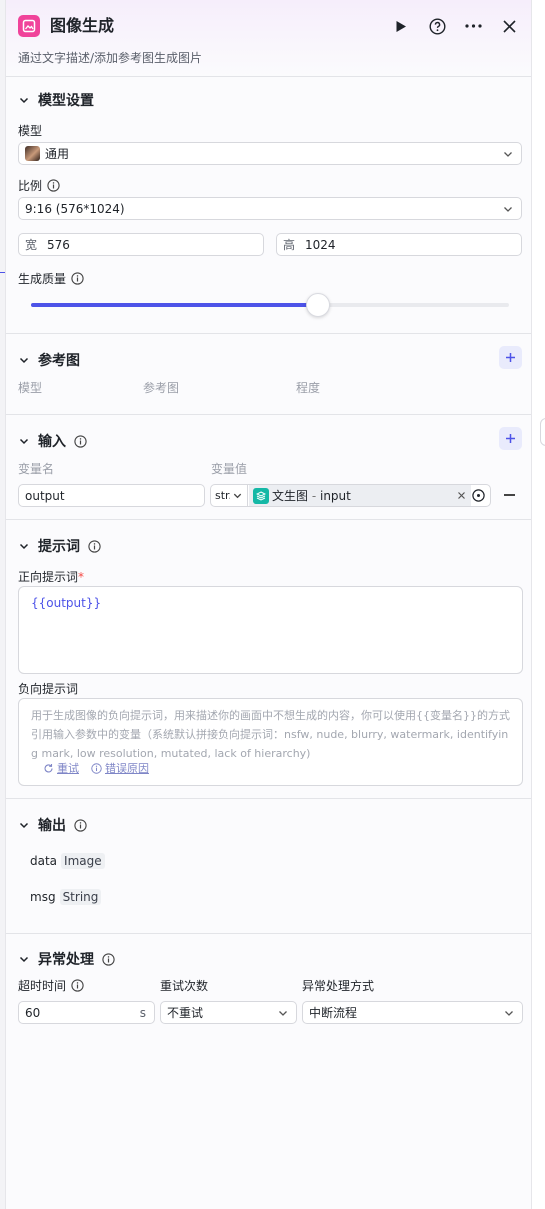  What do you see at coordinates (174, 305) in the screenshot?
I see `quality-slider-fill` at bounding box center [174, 305].